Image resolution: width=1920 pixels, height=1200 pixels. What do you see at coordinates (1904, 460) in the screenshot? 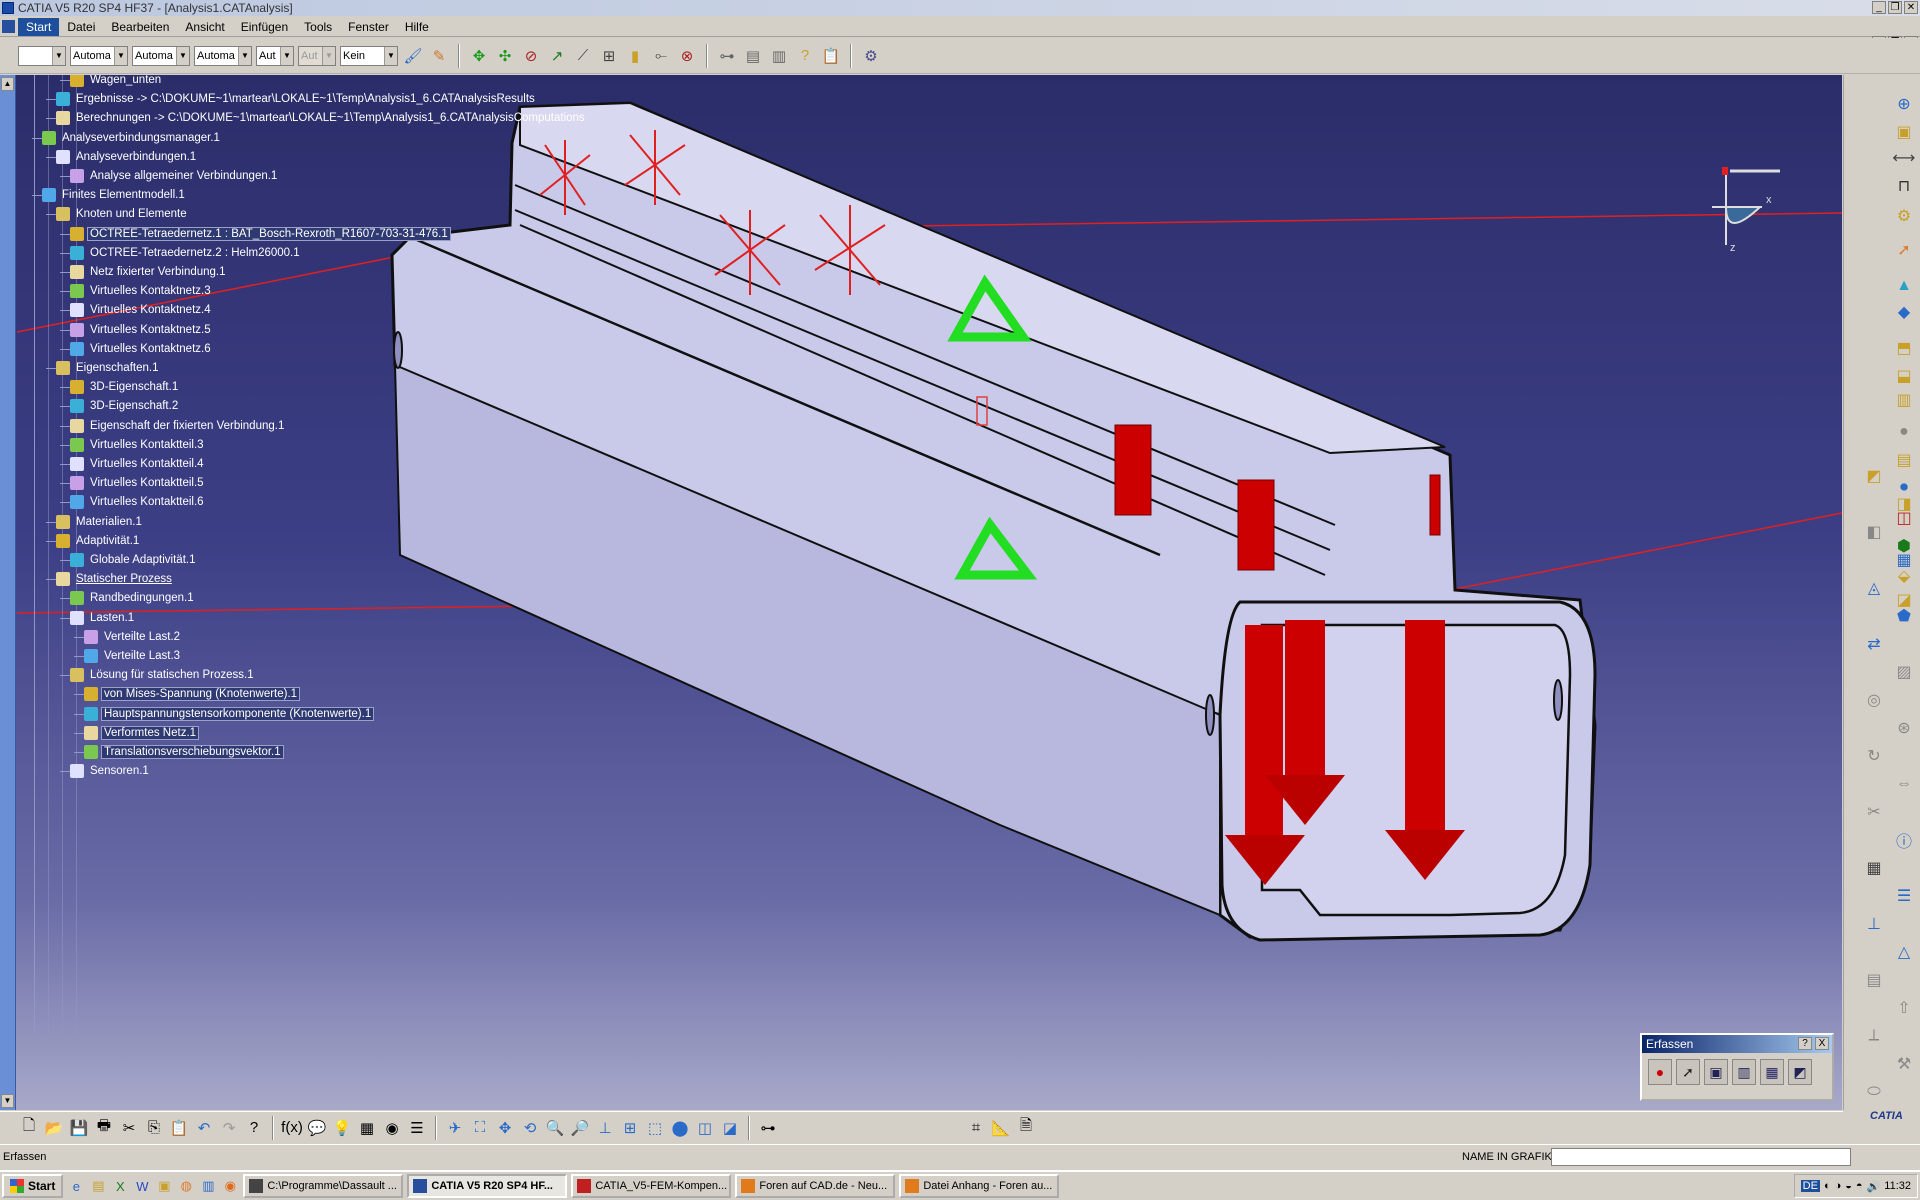
I see `material-icon: ▤` at bounding box center [1904, 460].